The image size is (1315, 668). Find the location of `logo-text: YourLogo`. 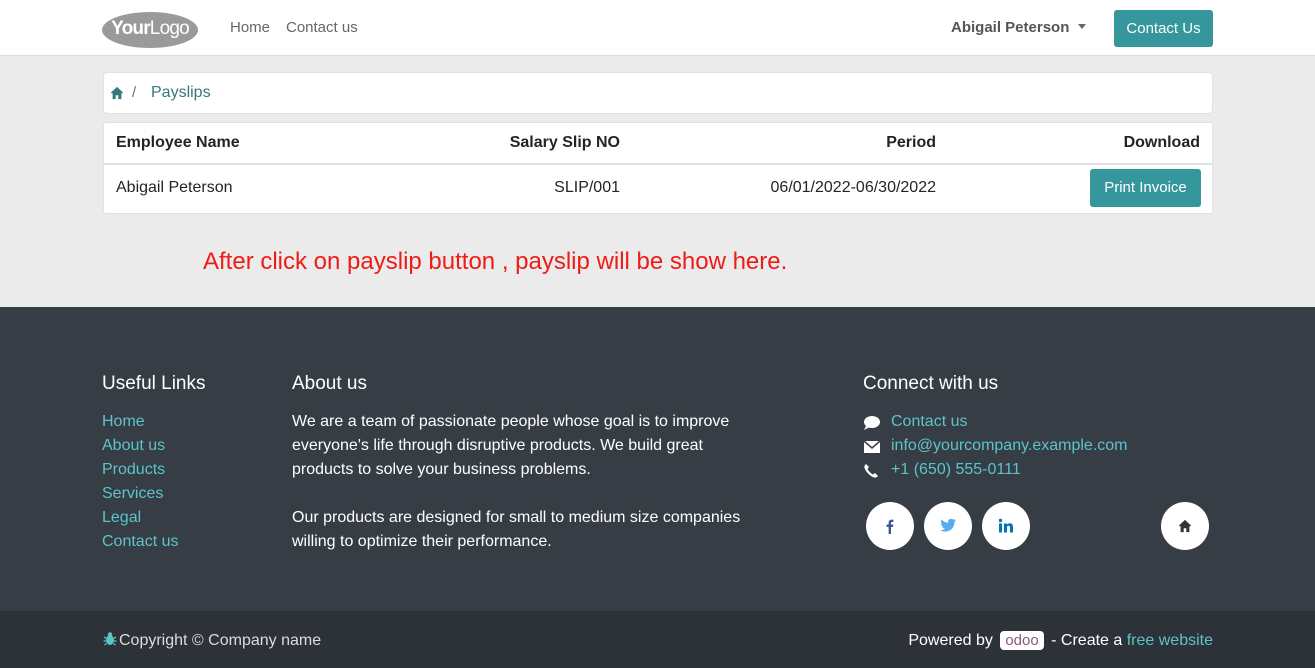

logo-text: YourLogo is located at coordinates (150, 28).